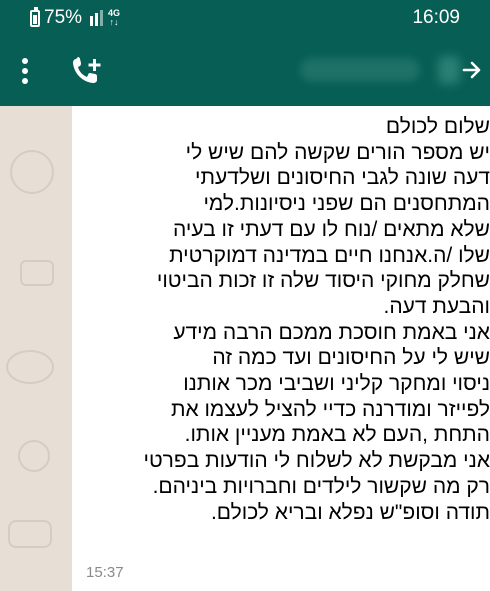  Describe the element at coordinates (336, 384) in the screenshot. I see `message-line: ניסוי ומחקר קליני ושביבי מכר אותנו` at that location.